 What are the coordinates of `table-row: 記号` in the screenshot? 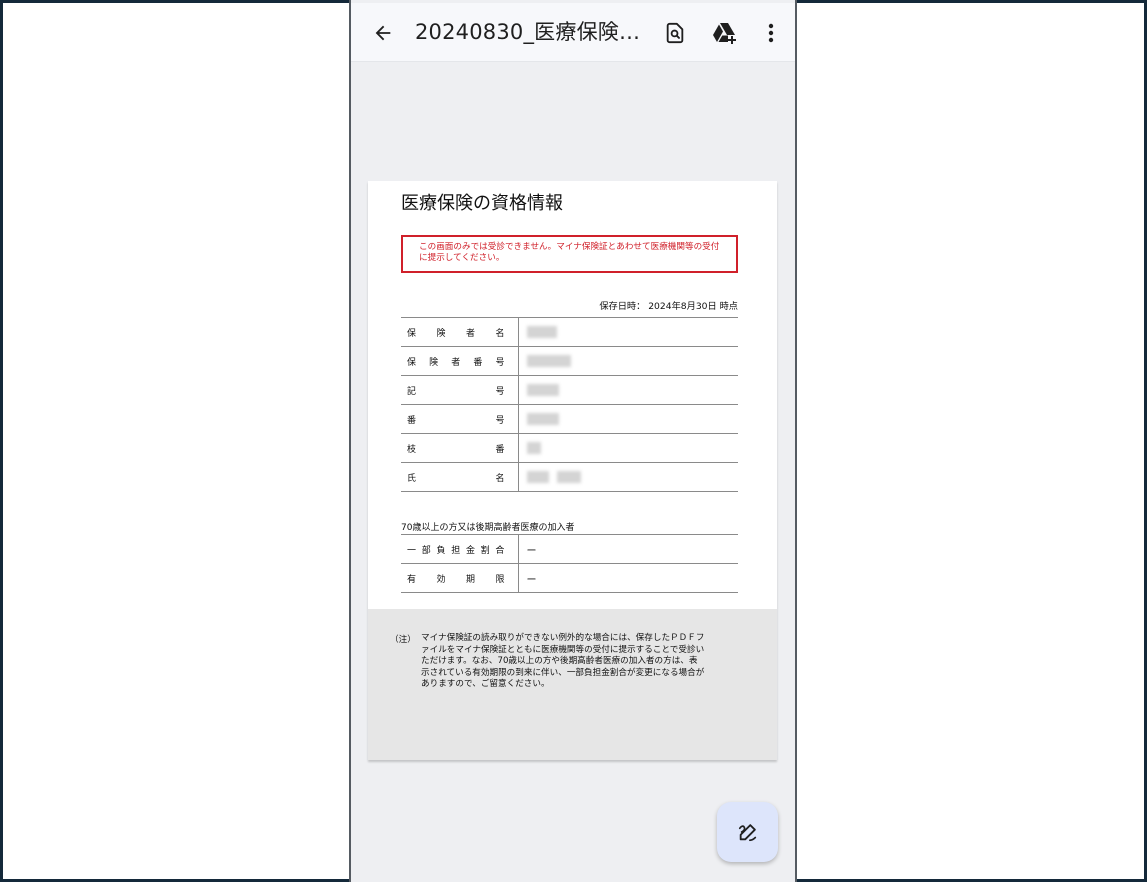 It's located at (569, 390).